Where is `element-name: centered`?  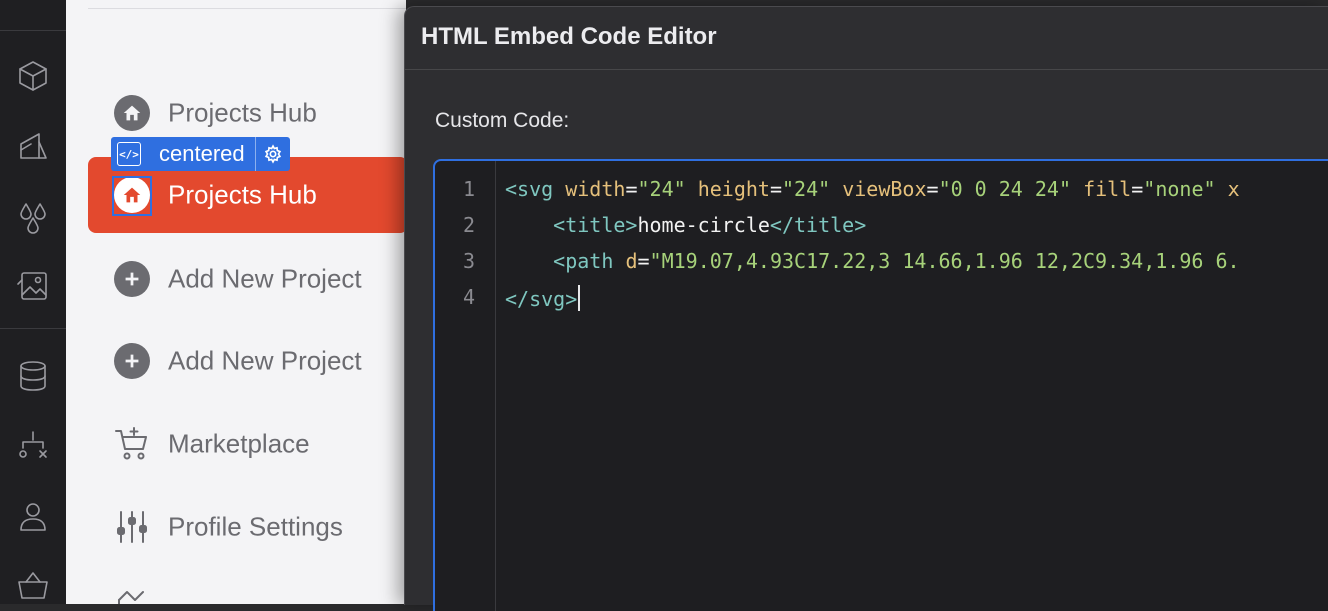 element-name: centered is located at coordinates (201, 154).